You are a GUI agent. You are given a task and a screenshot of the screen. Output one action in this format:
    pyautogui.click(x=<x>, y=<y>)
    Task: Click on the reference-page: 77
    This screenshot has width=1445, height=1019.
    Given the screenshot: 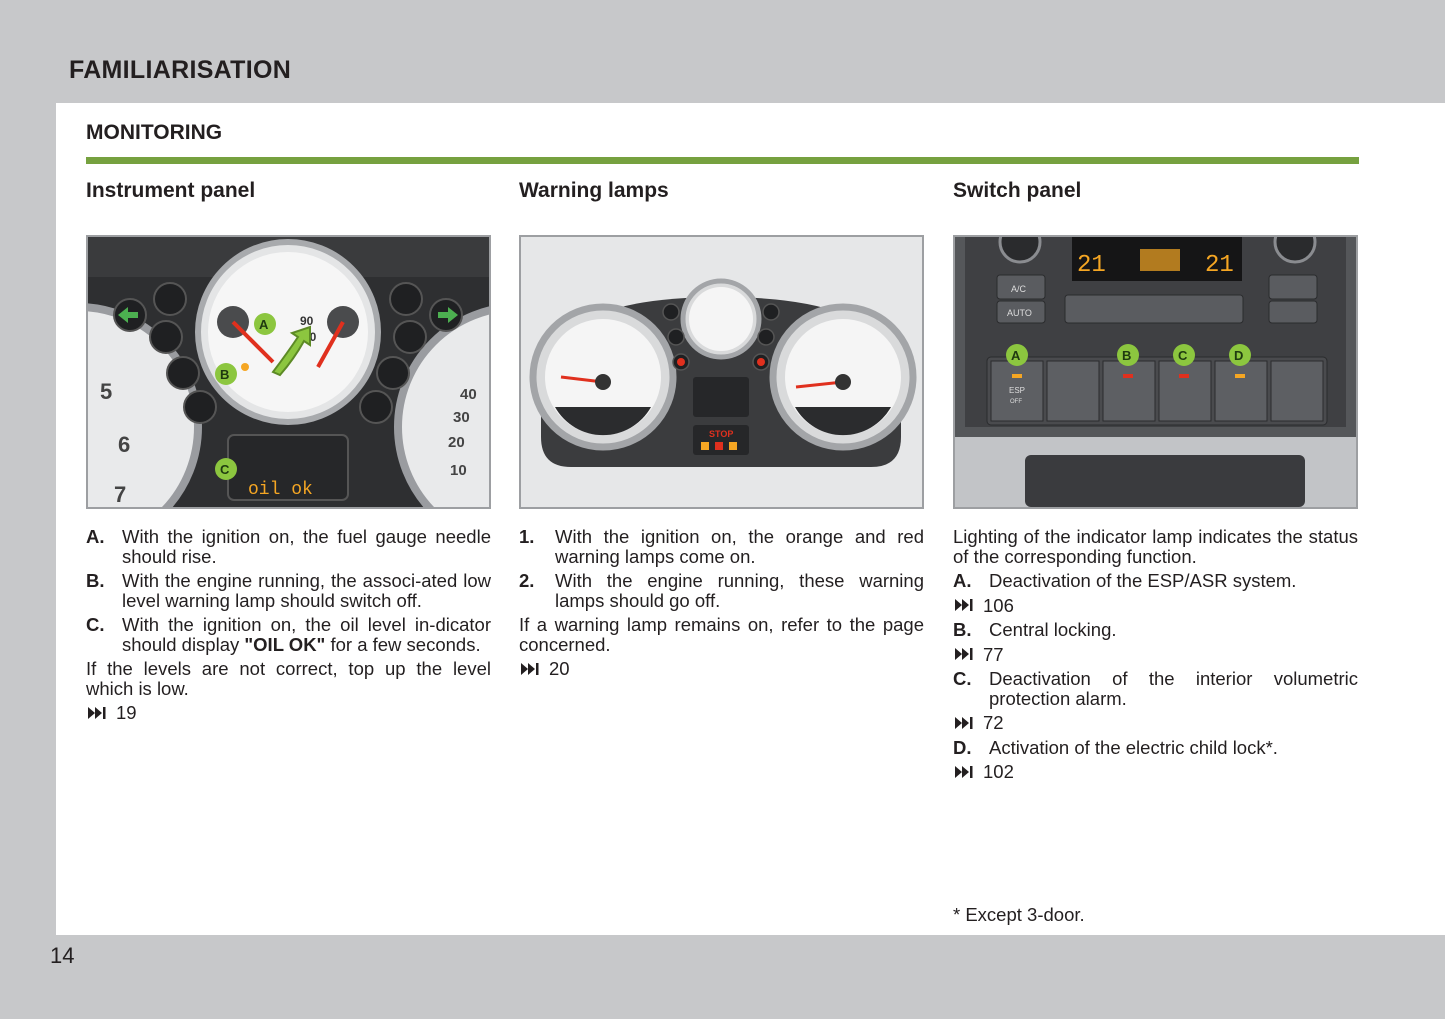 What is the action you would take?
    pyautogui.click(x=993, y=654)
    